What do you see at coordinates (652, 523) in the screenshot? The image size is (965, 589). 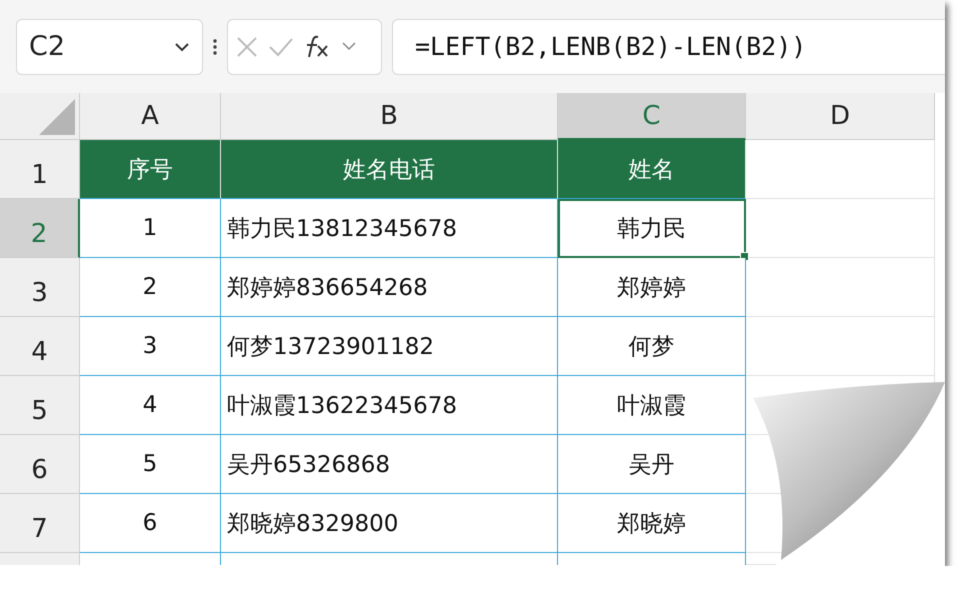 I see `table-cell: 郑晓婷` at bounding box center [652, 523].